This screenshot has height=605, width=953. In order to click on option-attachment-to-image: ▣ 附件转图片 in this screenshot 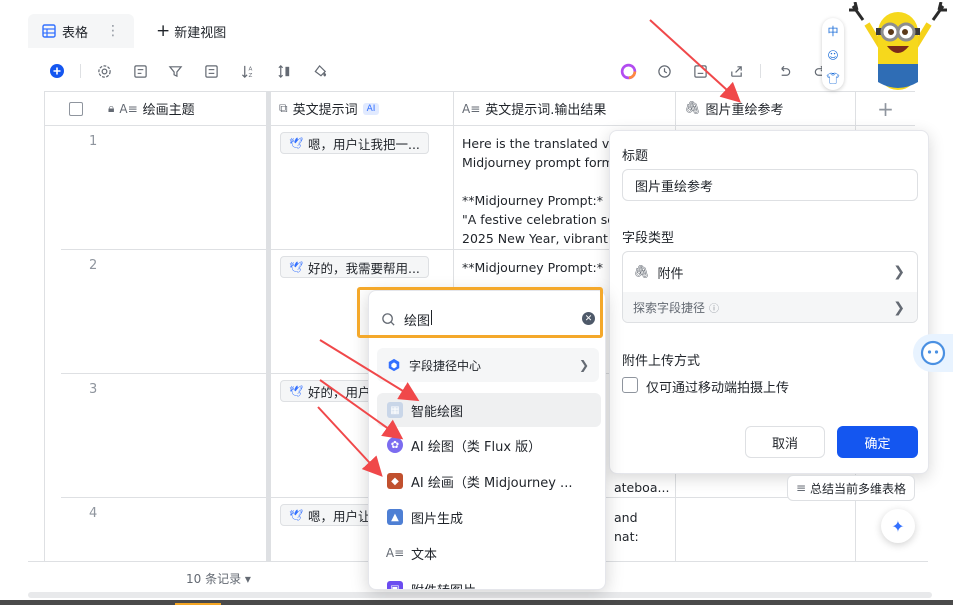, I will do `click(489, 581)`.